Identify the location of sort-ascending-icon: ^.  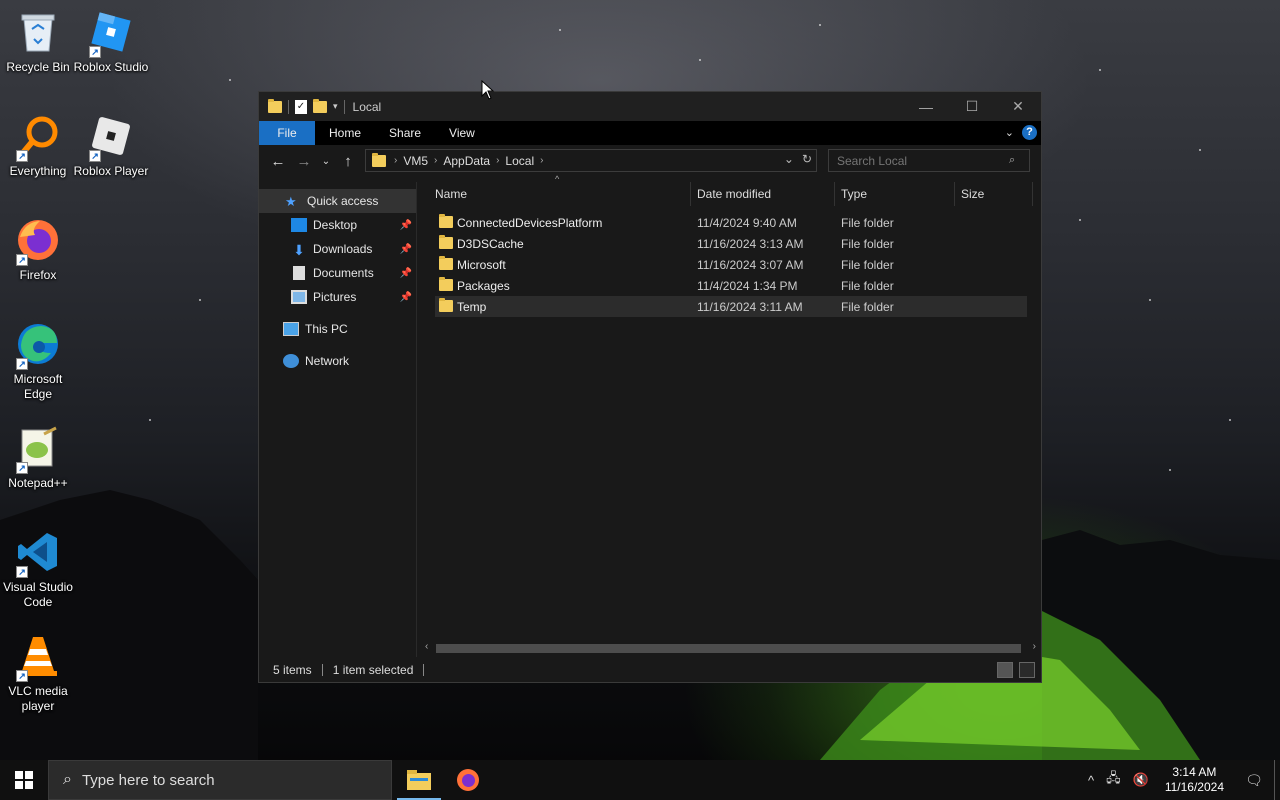
(557, 179).